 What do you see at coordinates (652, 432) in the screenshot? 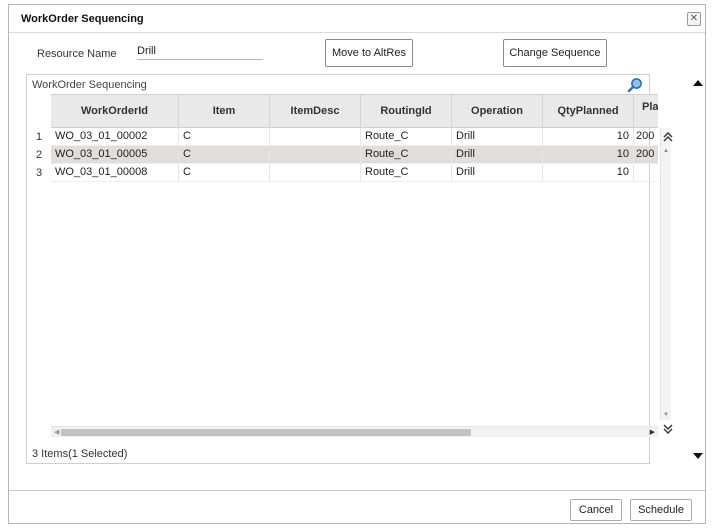
I see `scroll-right-arrow-icon: ▶` at bounding box center [652, 432].